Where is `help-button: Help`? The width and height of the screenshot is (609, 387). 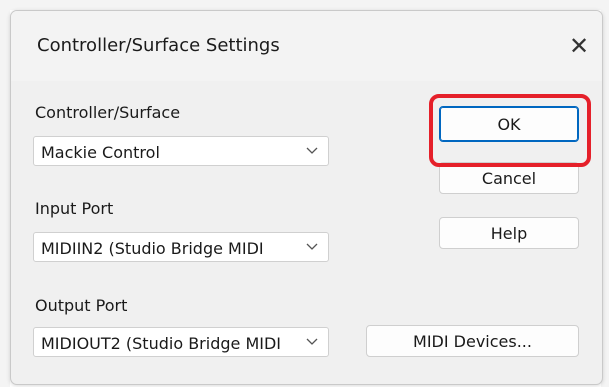 help-button: Help is located at coordinates (509, 233).